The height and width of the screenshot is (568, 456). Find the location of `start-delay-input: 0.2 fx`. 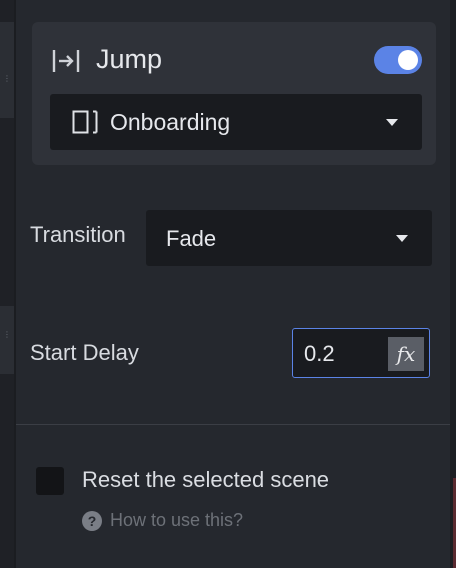

start-delay-input: 0.2 fx is located at coordinates (361, 353).